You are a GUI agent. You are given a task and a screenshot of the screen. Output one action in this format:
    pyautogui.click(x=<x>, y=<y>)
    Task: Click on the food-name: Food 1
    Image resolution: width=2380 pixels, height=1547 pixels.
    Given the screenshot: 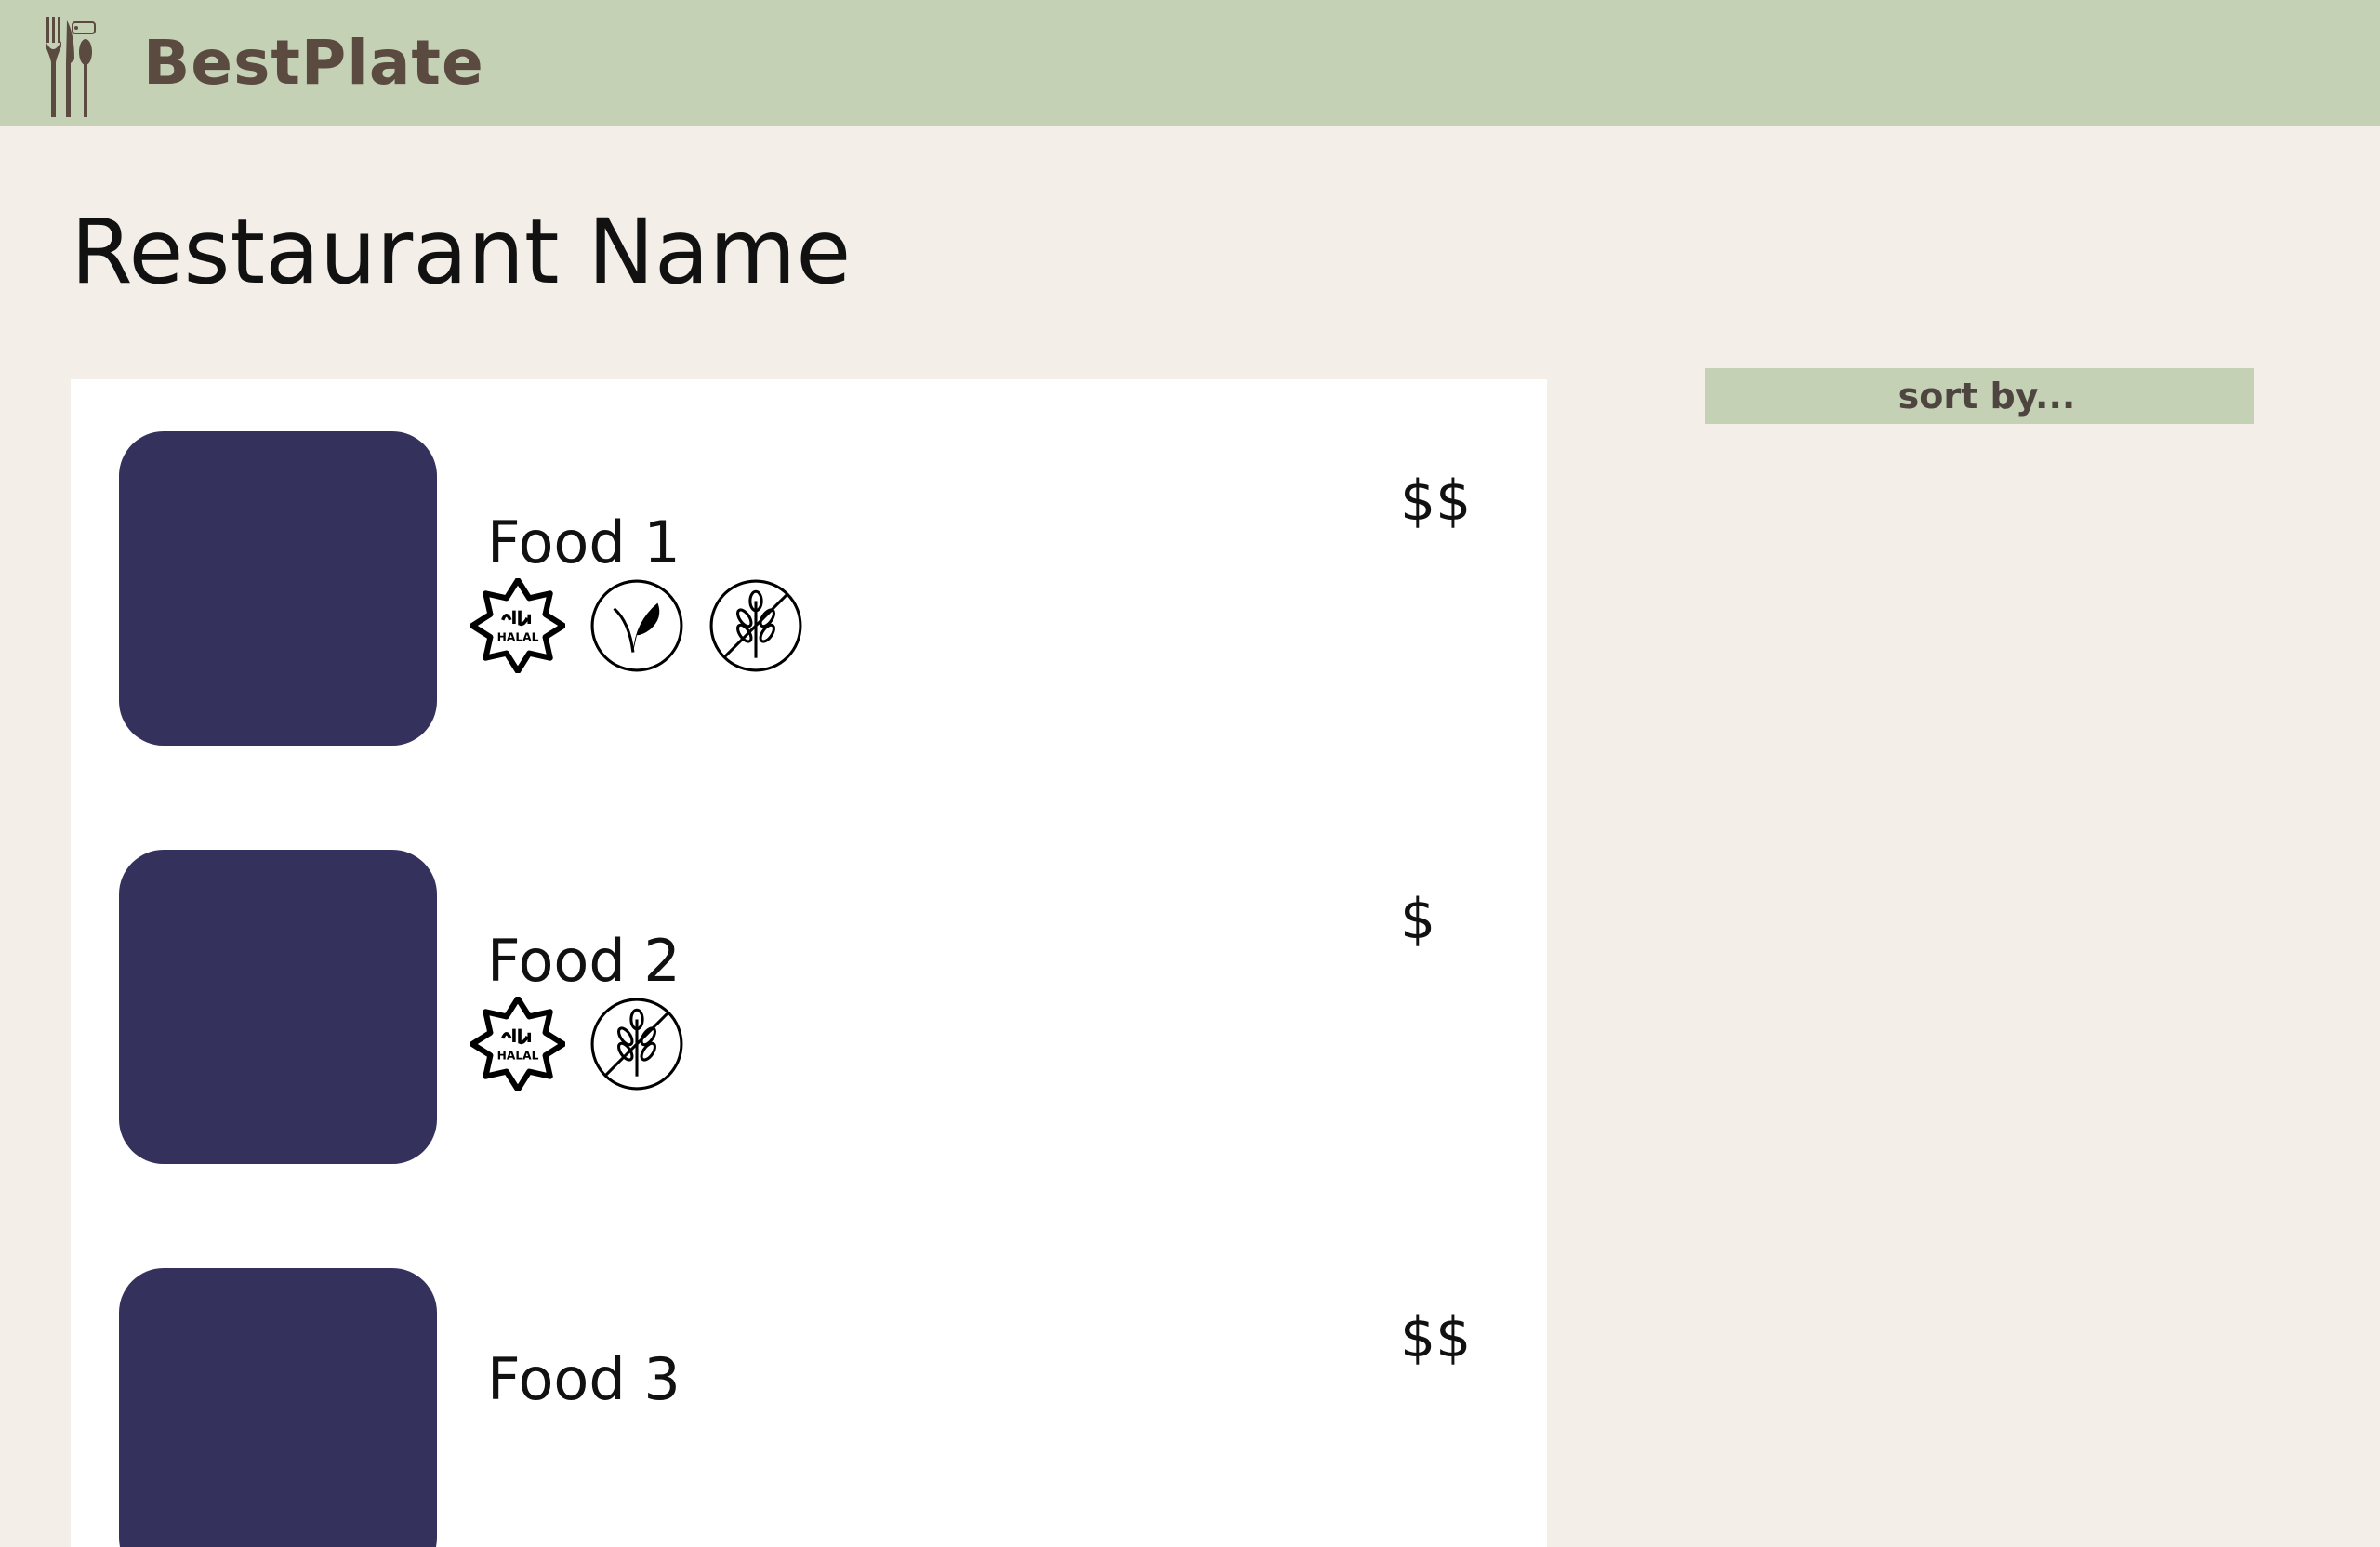 What is the action you would take?
    pyautogui.click(x=584, y=542)
    